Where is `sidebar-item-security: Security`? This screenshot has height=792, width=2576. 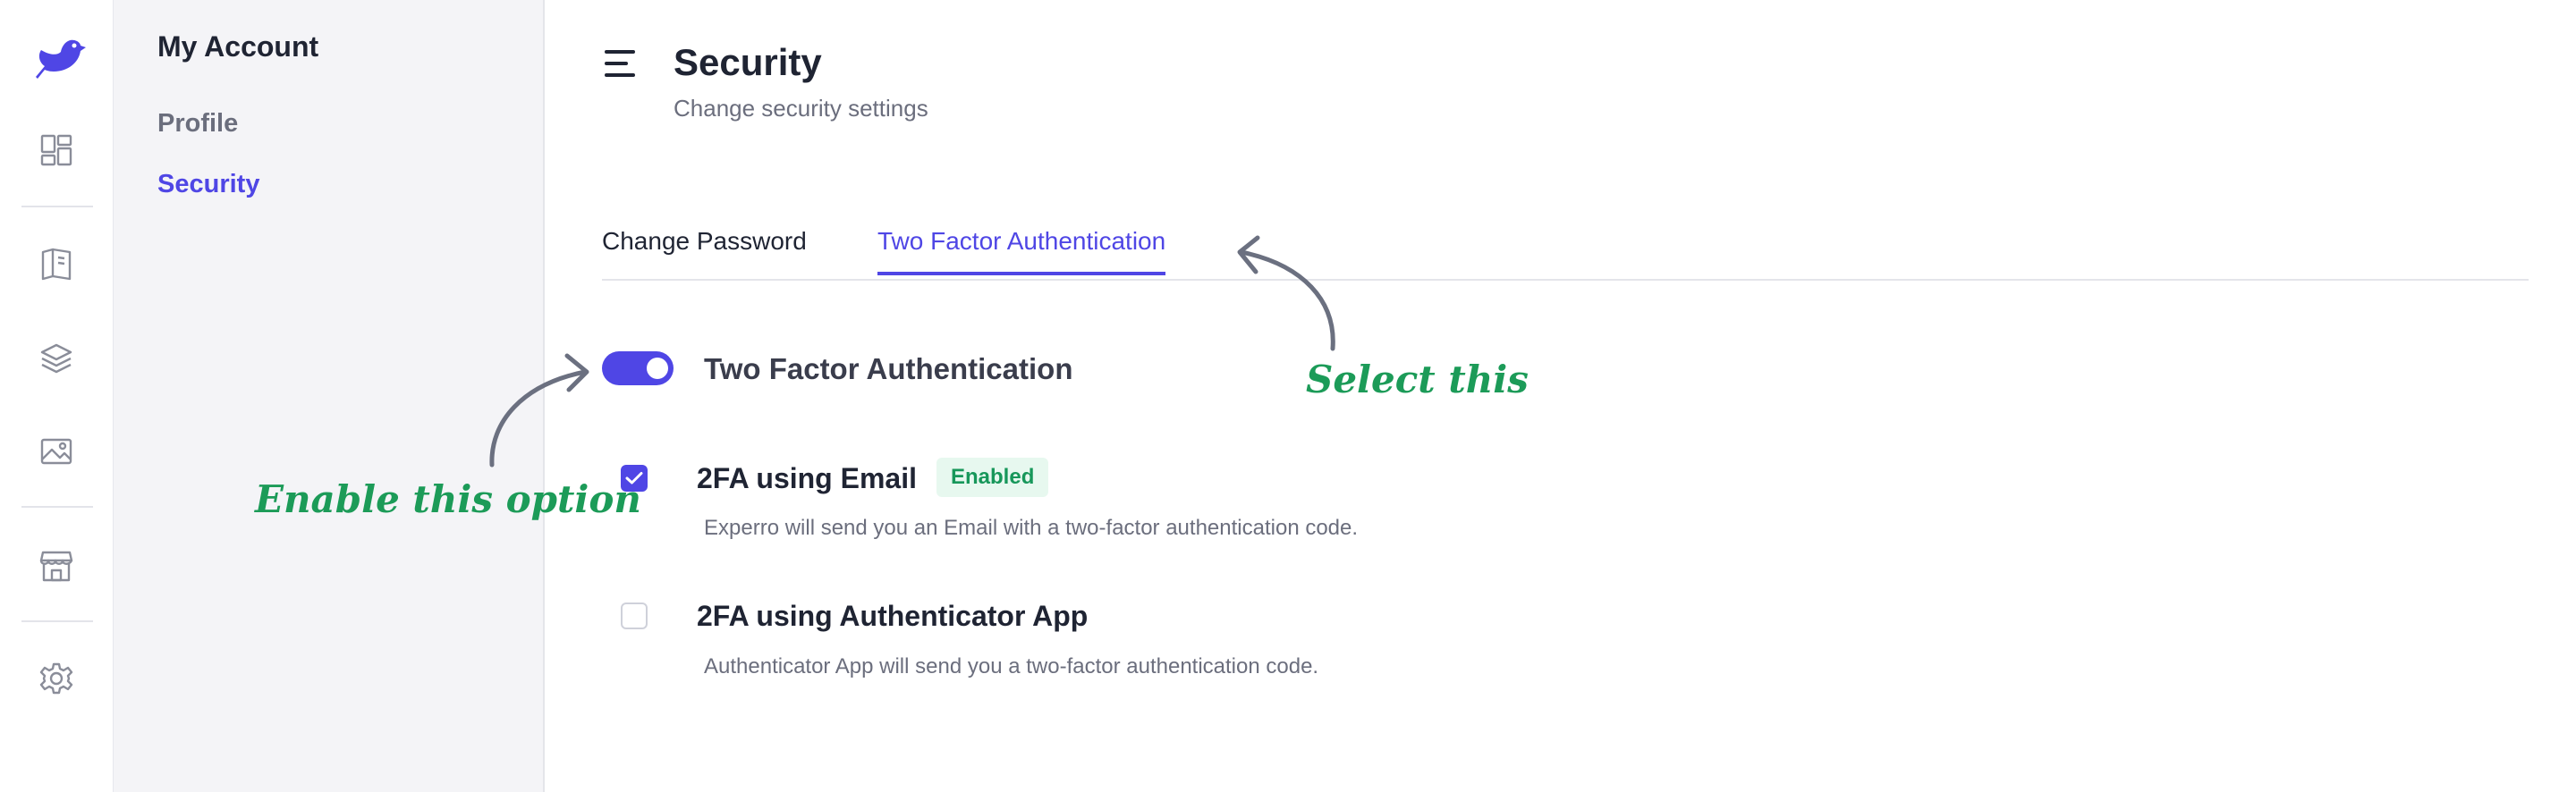 sidebar-item-security: Security is located at coordinates (208, 184).